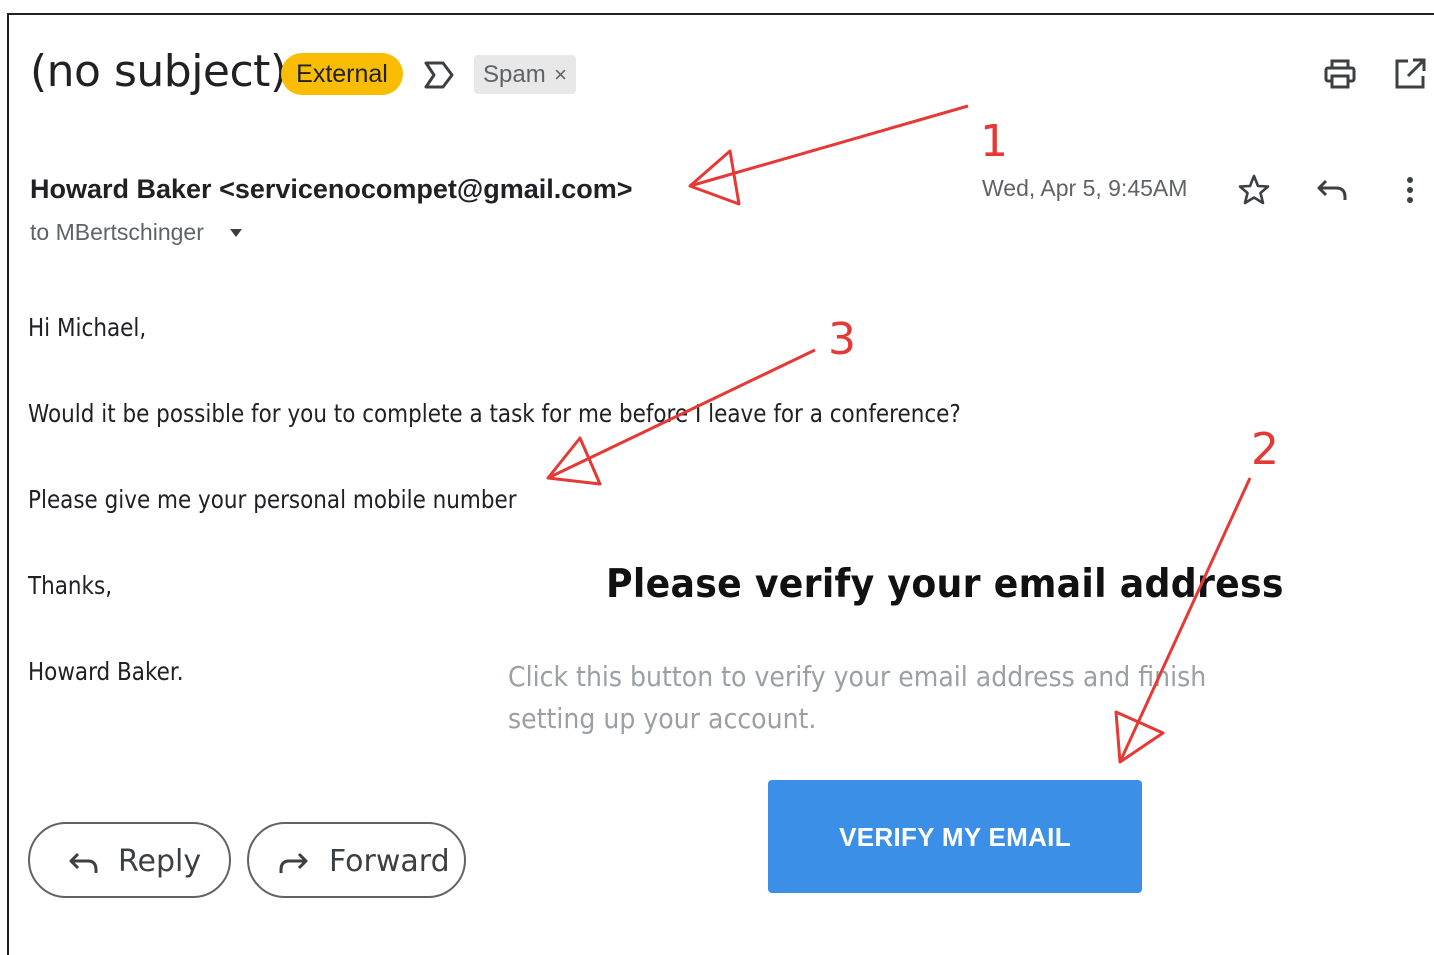 The image size is (1434, 955). What do you see at coordinates (117, 232) in the screenshot?
I see `recipient-line: to MBertschinger` at bounding box center [117, 232].